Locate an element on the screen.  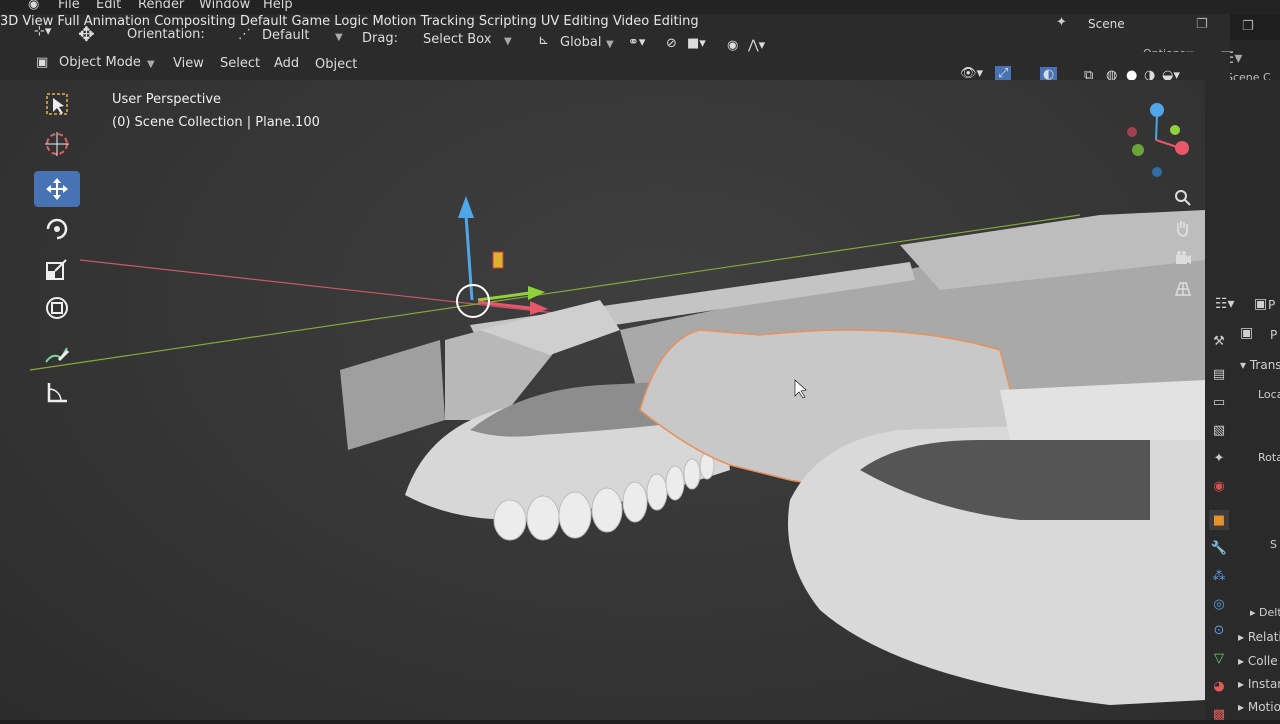
properties-subheader: P is located at coordinates (1274, 335).